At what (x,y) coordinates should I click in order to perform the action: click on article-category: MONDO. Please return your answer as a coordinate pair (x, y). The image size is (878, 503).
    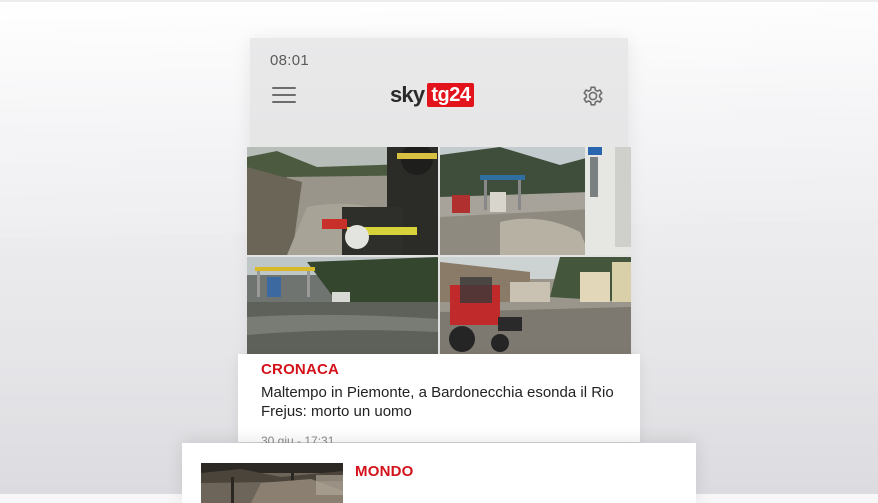
    Looking at the image, I should click on (384, 471).